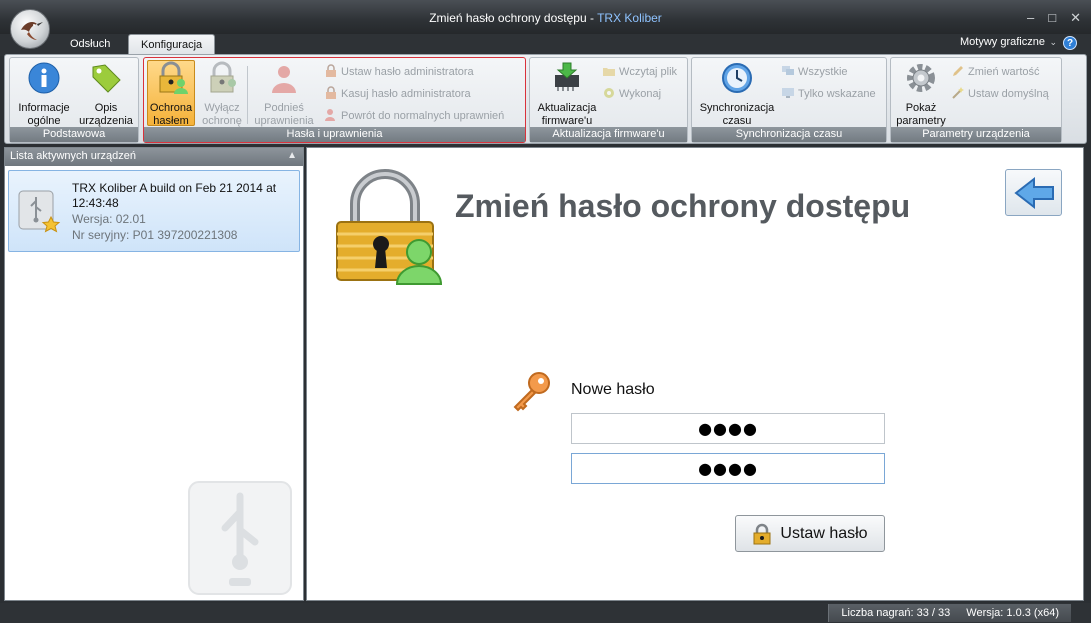 This screenshot has height=623, width=1091. I want to click on change-value-label: Zmień wartość, so click(1004, 72).